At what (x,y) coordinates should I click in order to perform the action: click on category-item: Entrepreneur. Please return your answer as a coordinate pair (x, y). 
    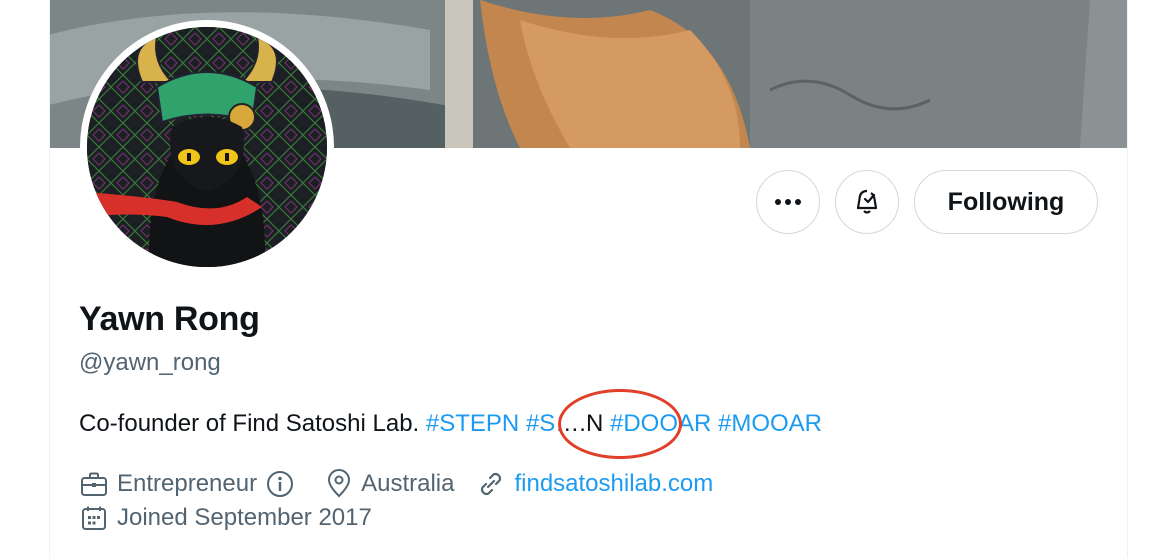
    Looking at the image, I should click on (191, 484).